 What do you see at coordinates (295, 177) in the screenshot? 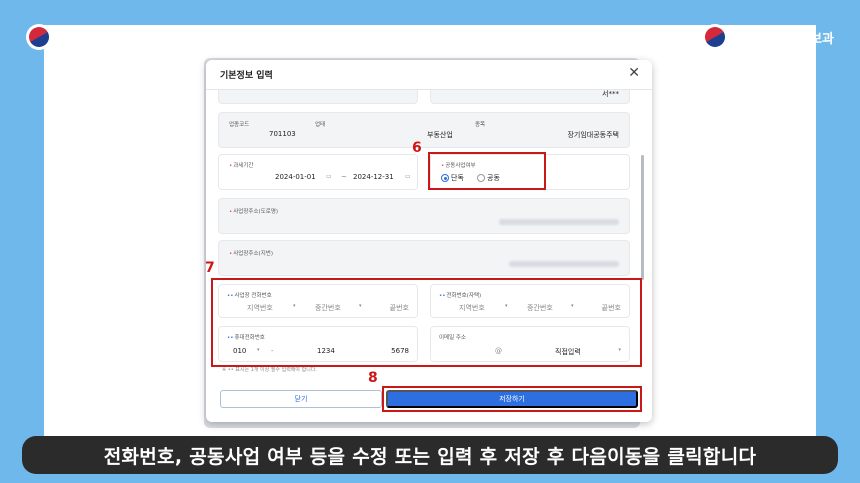
I see `tax-period-start: 2024-01-01` at bounding box center [295, 177].